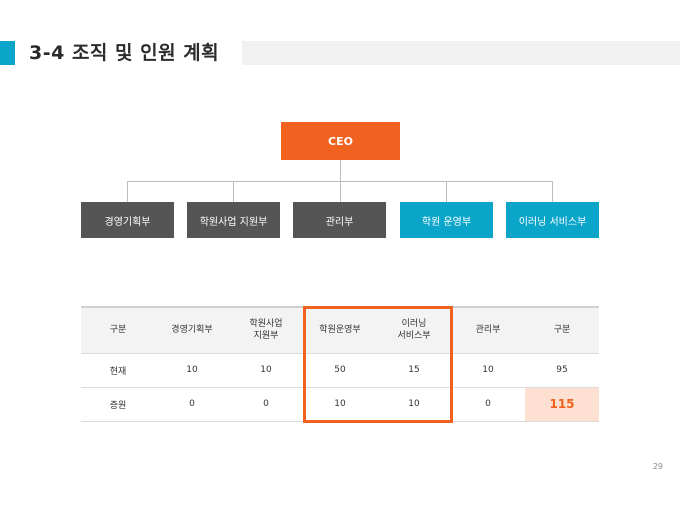 The height and width of the screenshot is (510, 680). Describe the element at coordinates (339, 220) in the screenshot. I see `org-dept-management: 관리부` at that location.